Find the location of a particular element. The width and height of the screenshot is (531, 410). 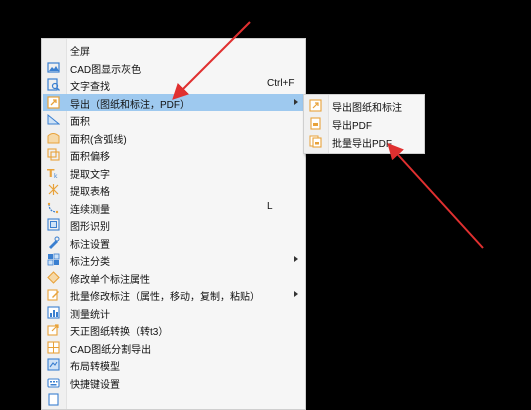

submenu-item-export-drawing: 导出图纸和标注 is located at coordinates (364, 105).